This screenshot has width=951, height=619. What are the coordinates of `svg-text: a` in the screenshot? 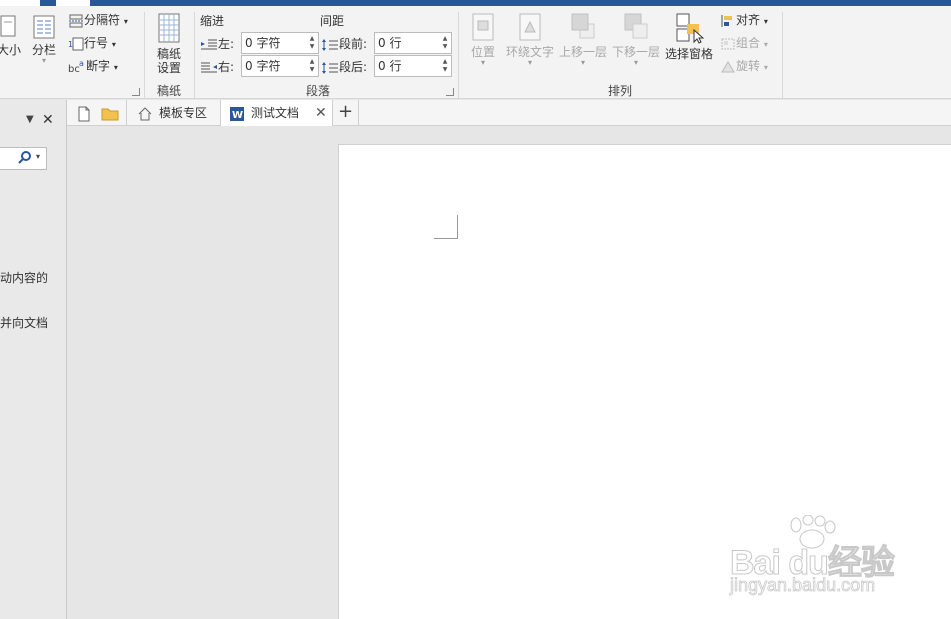 It's located at (81, 64).